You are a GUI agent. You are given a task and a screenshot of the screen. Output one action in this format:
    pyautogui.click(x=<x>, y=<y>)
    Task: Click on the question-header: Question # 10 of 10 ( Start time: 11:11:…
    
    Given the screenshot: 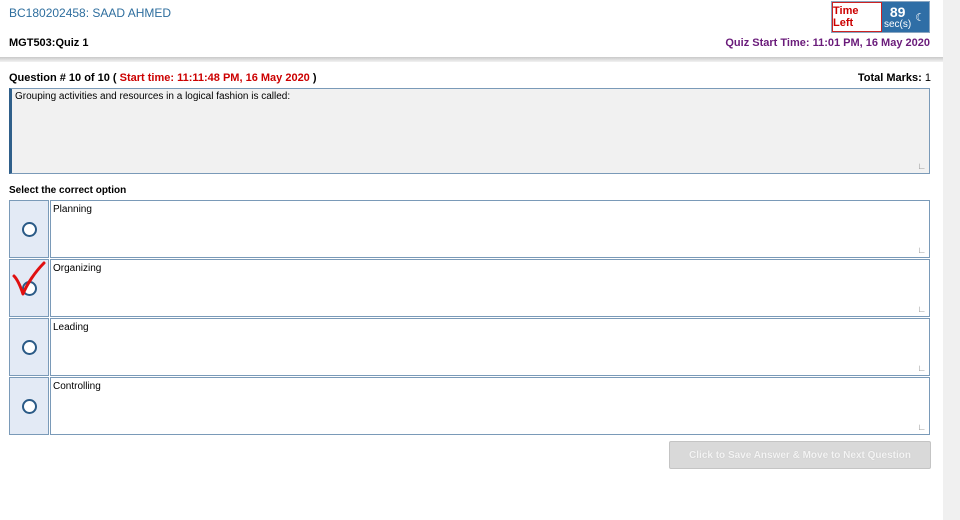 What is the action you would take?
    pyautogui.click(x=163, y=78)
    